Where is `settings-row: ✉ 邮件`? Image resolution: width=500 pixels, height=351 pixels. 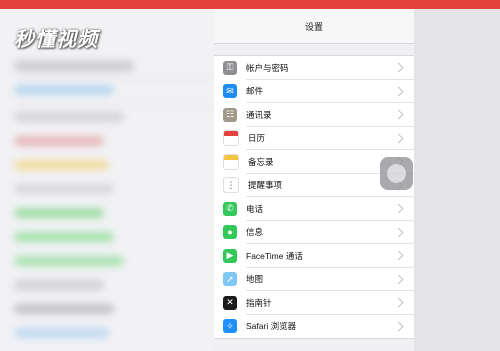
settings-row: ✉ 邮件 is located at coordinates (314, 91).